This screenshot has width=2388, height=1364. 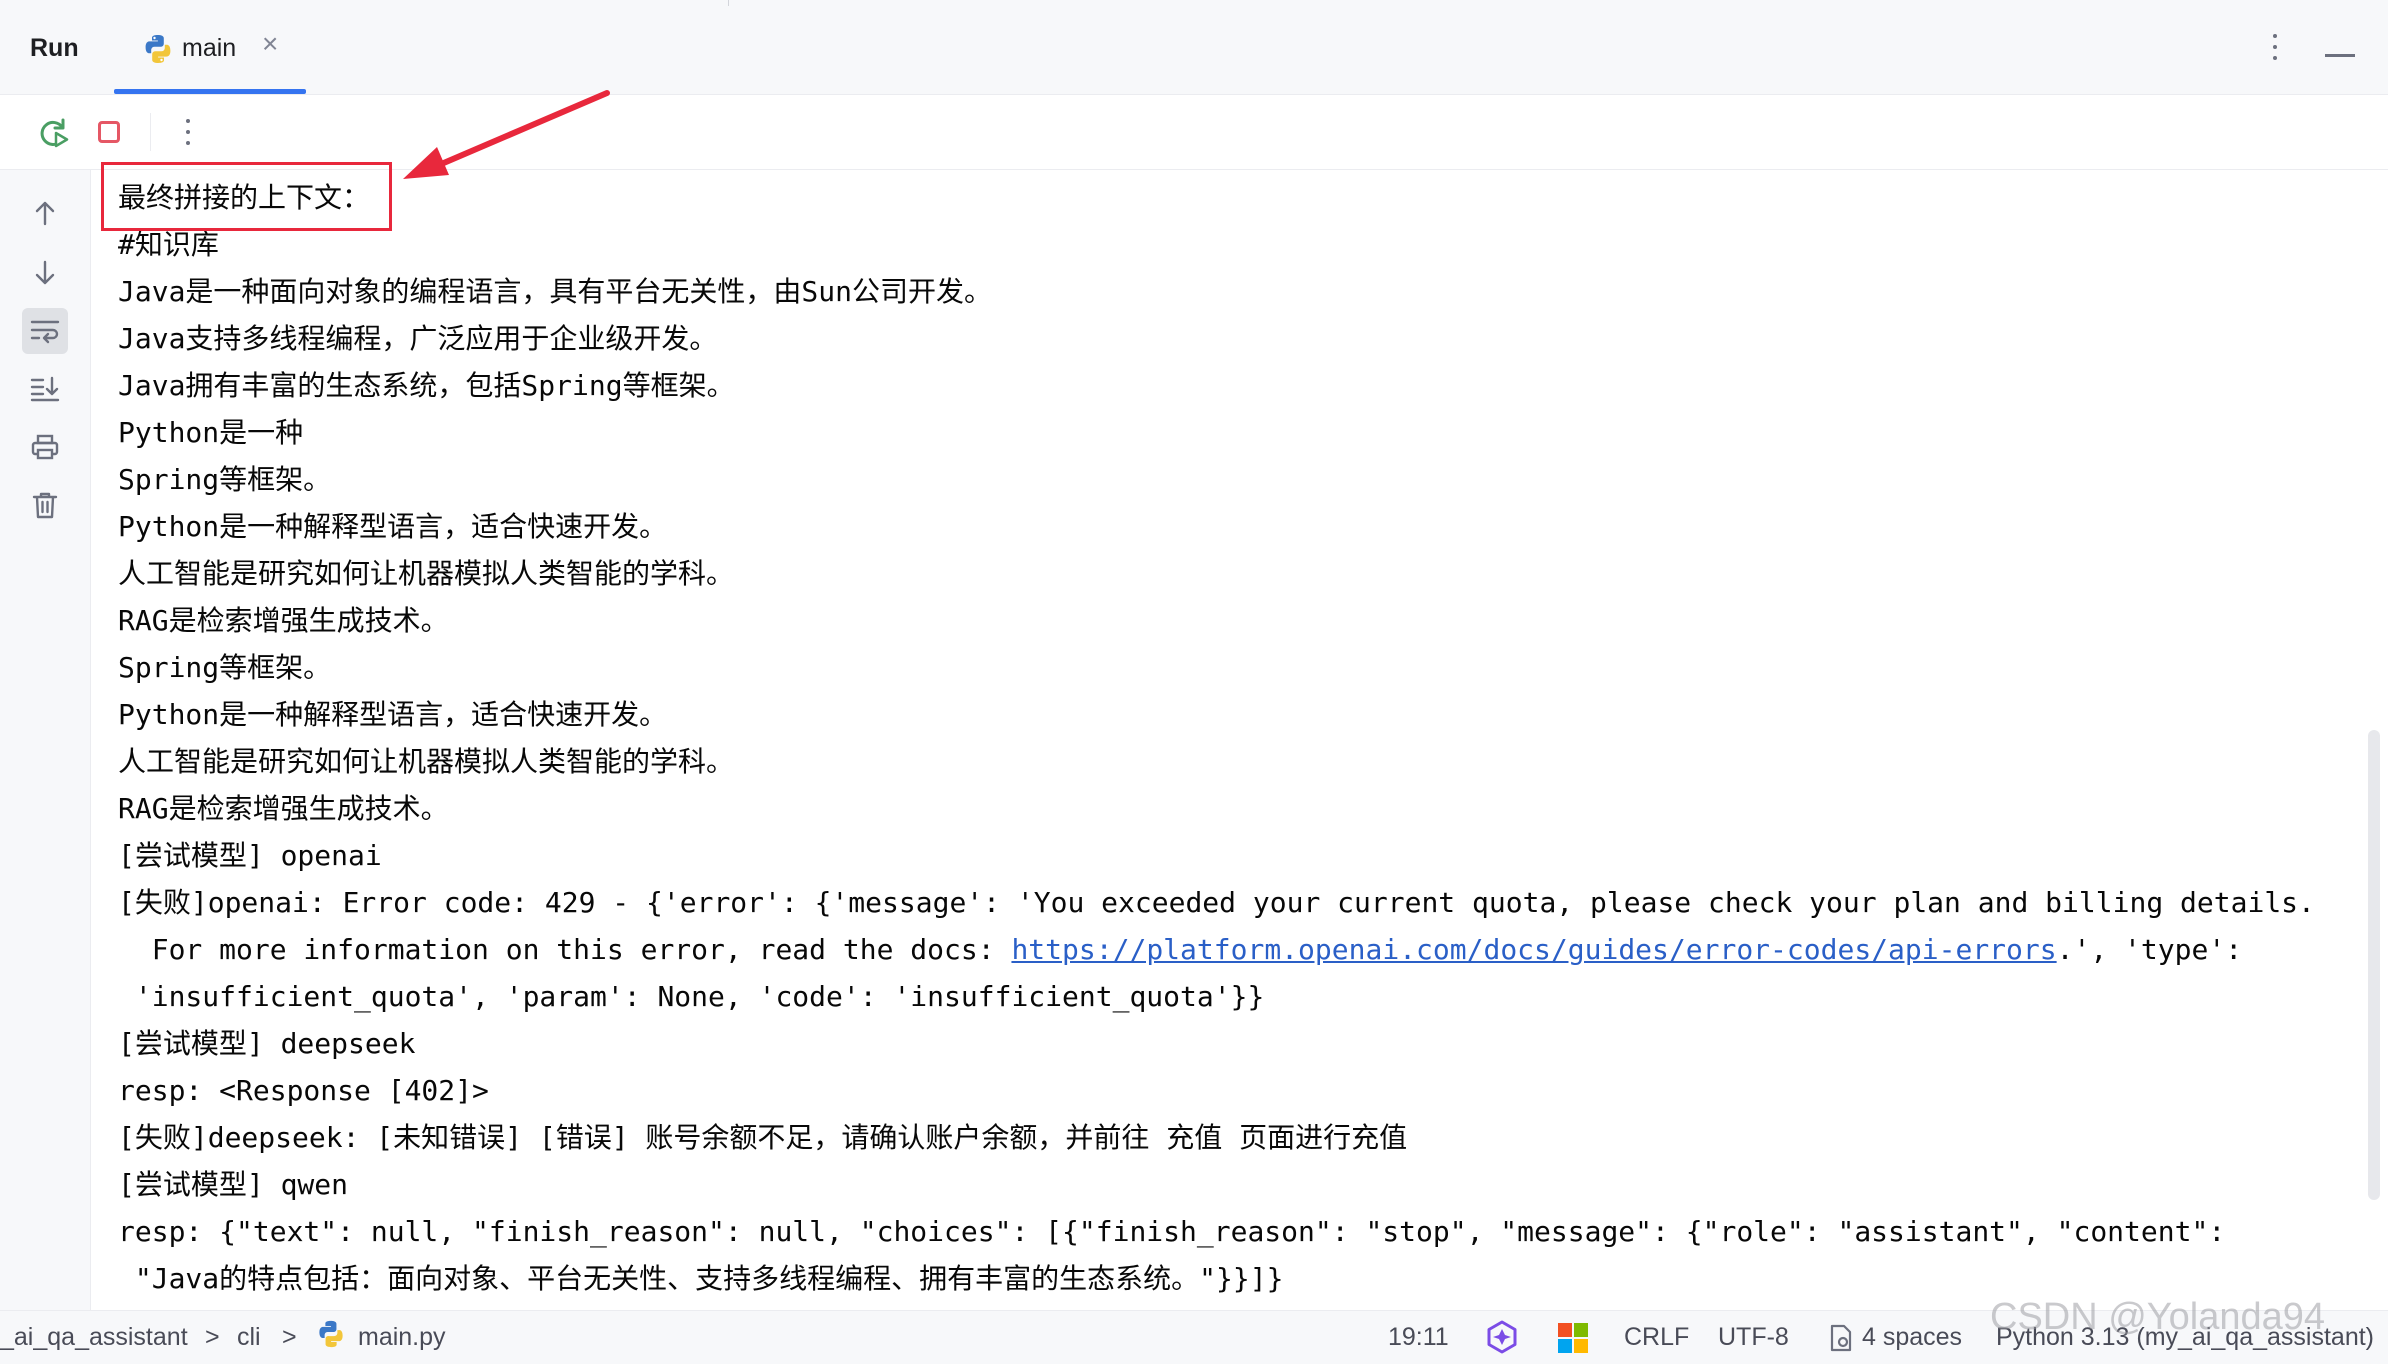 I want to click on indent-settings-icon, so click(x=1841, y=1341).